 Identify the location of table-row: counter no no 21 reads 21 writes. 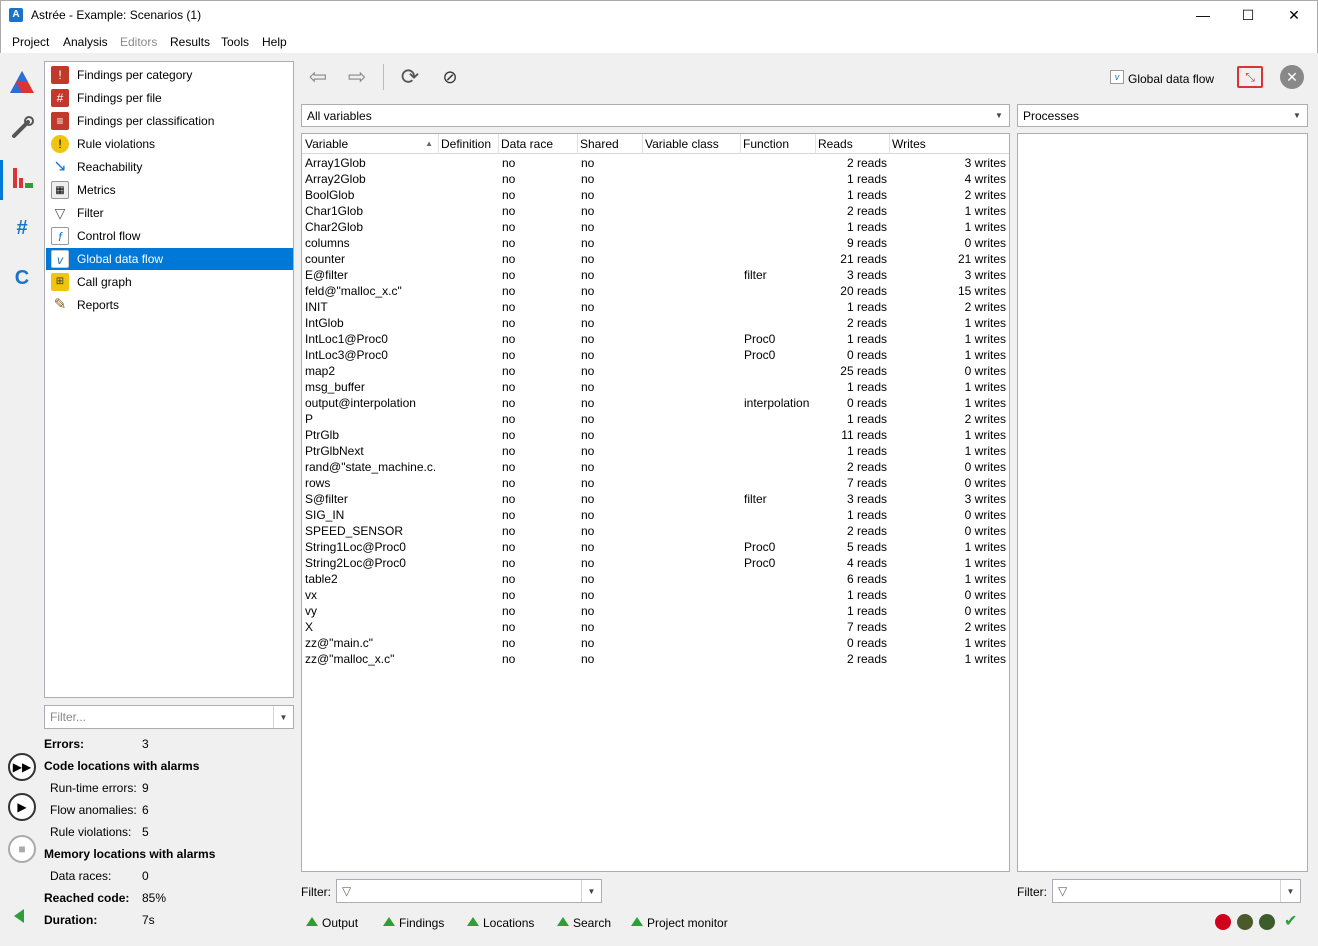
(655, 259).